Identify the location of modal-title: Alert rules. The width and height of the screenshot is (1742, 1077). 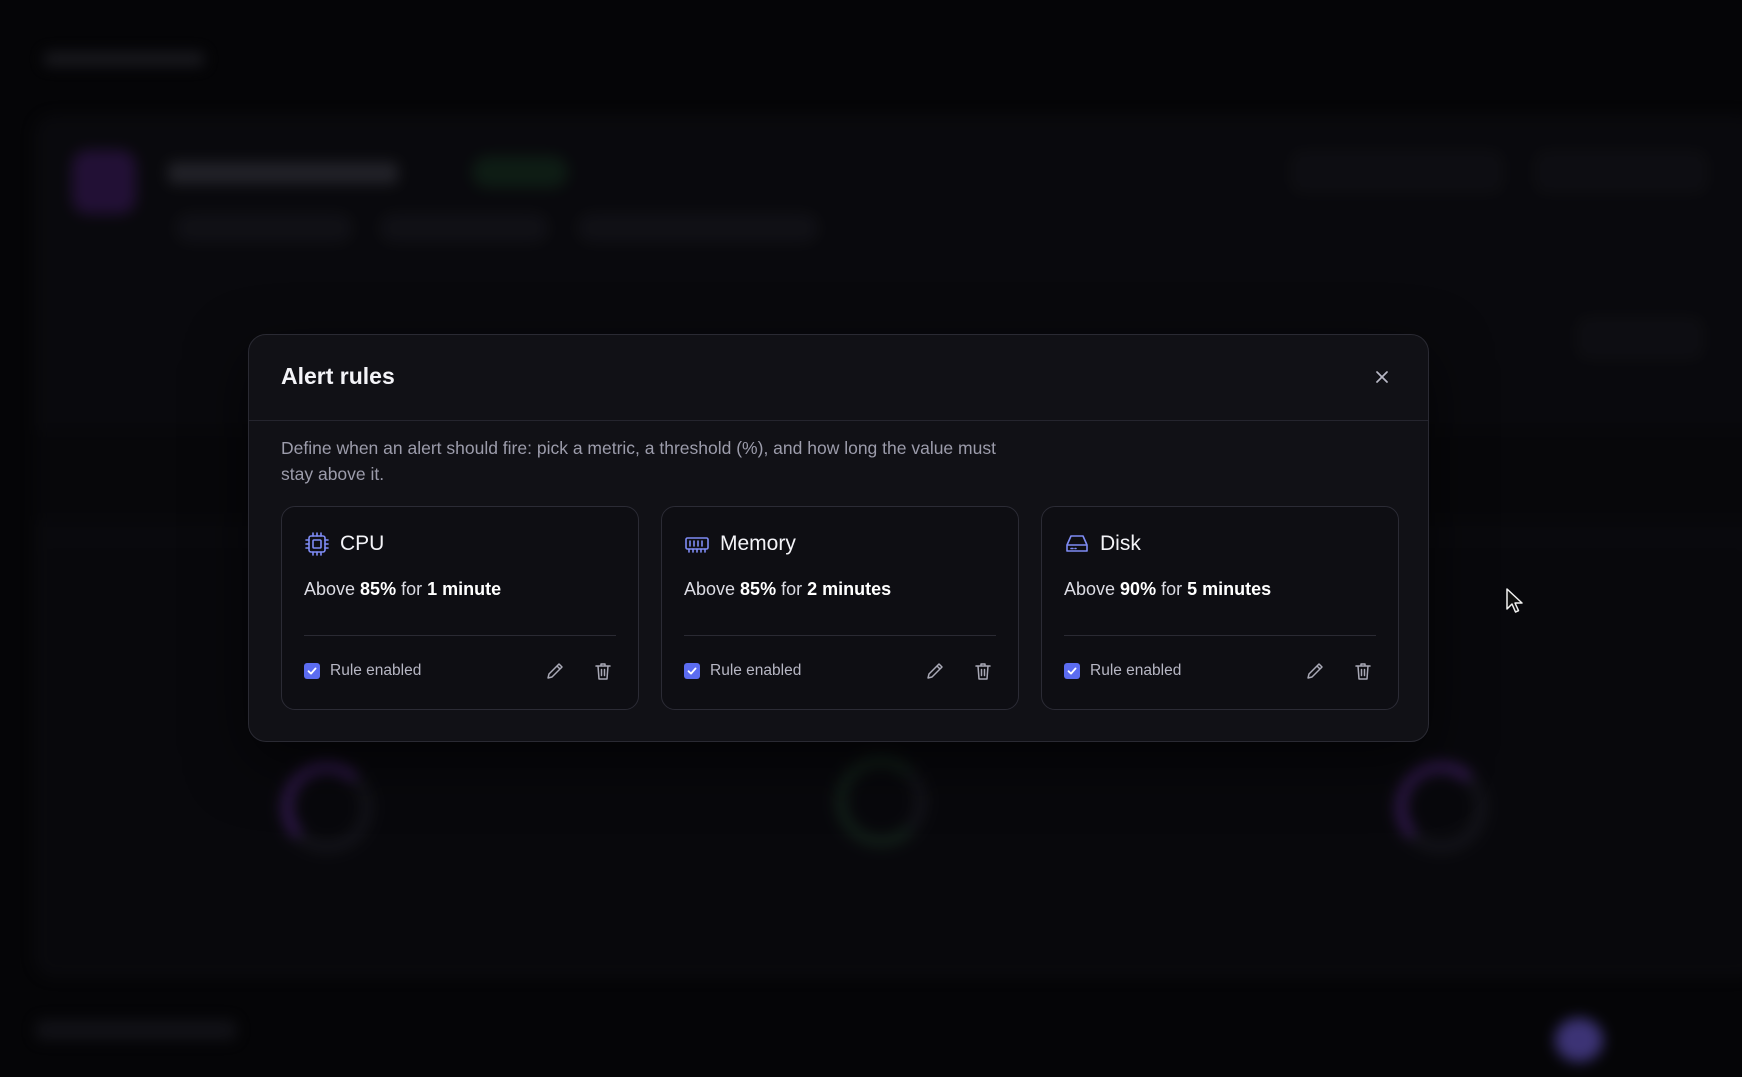
(338, 376).